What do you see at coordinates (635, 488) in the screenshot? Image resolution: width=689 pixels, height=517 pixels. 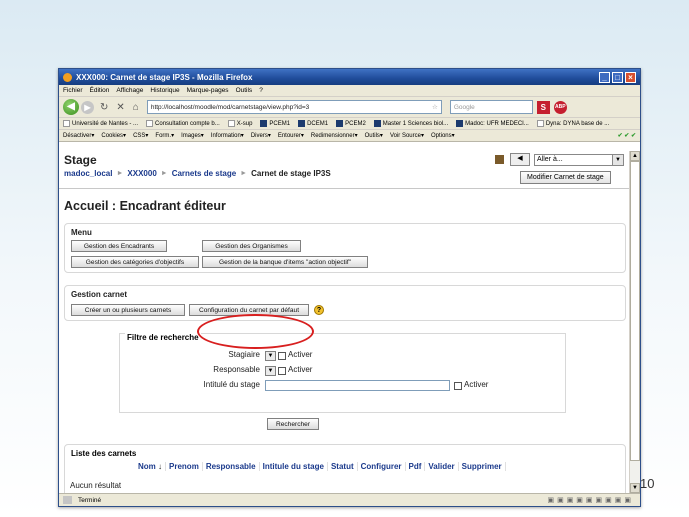 I see `scroll-down-icon: ▼` at bounding box center [635, 488].